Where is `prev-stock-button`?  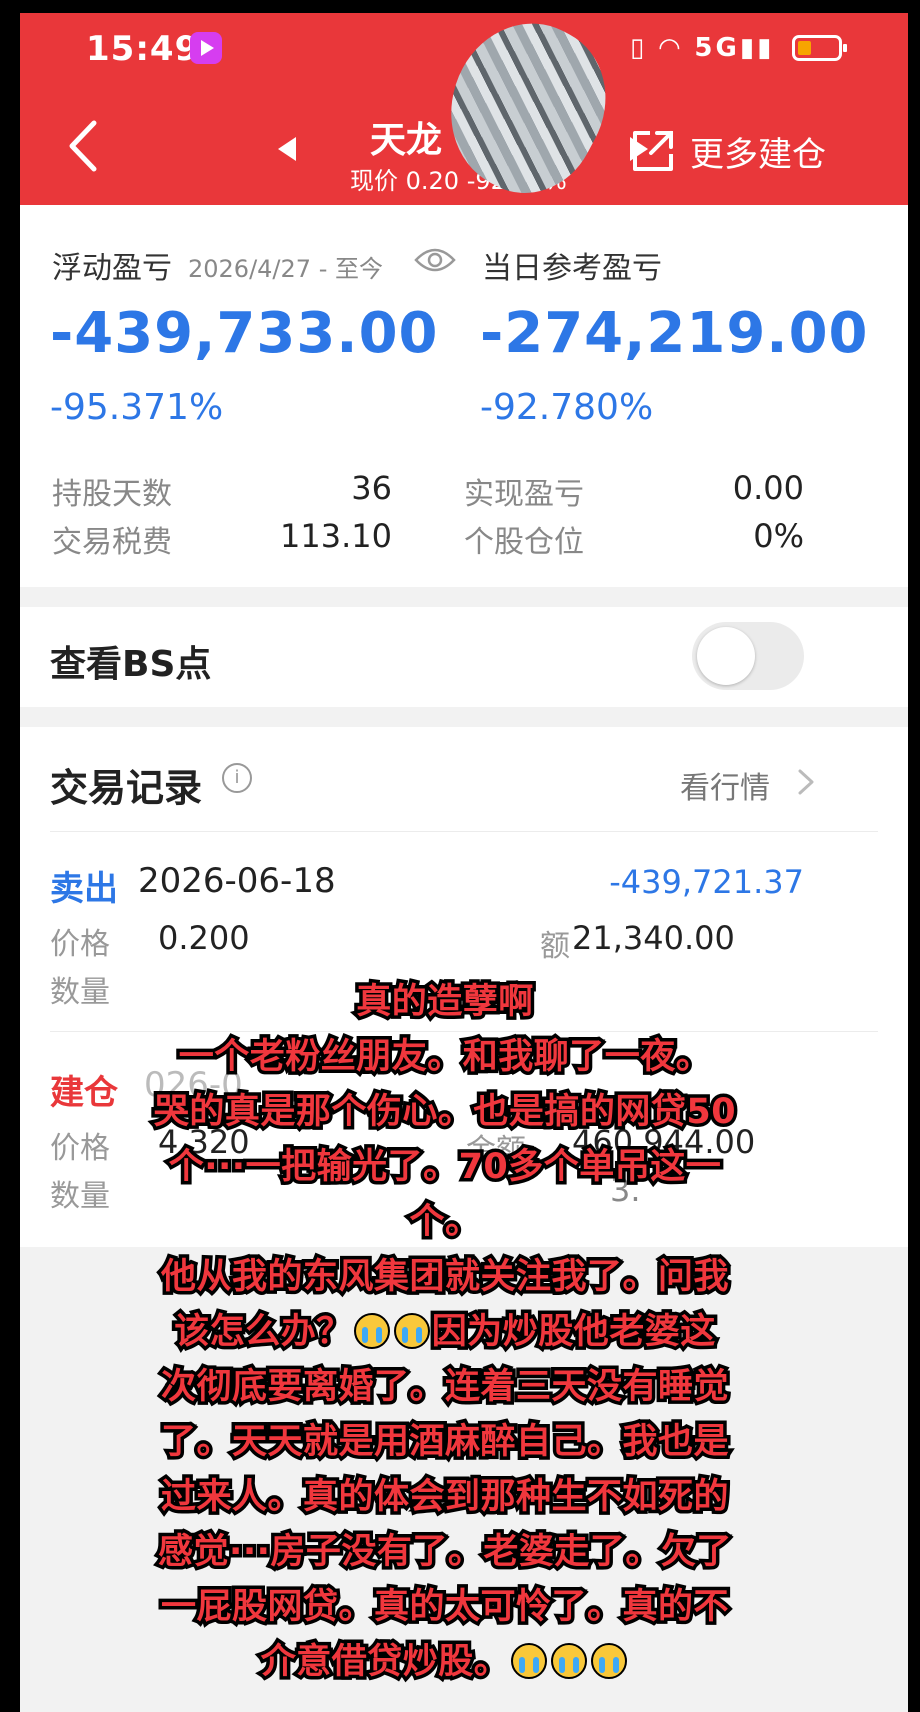
prev-stock-button is located at coordinates (287, 149).